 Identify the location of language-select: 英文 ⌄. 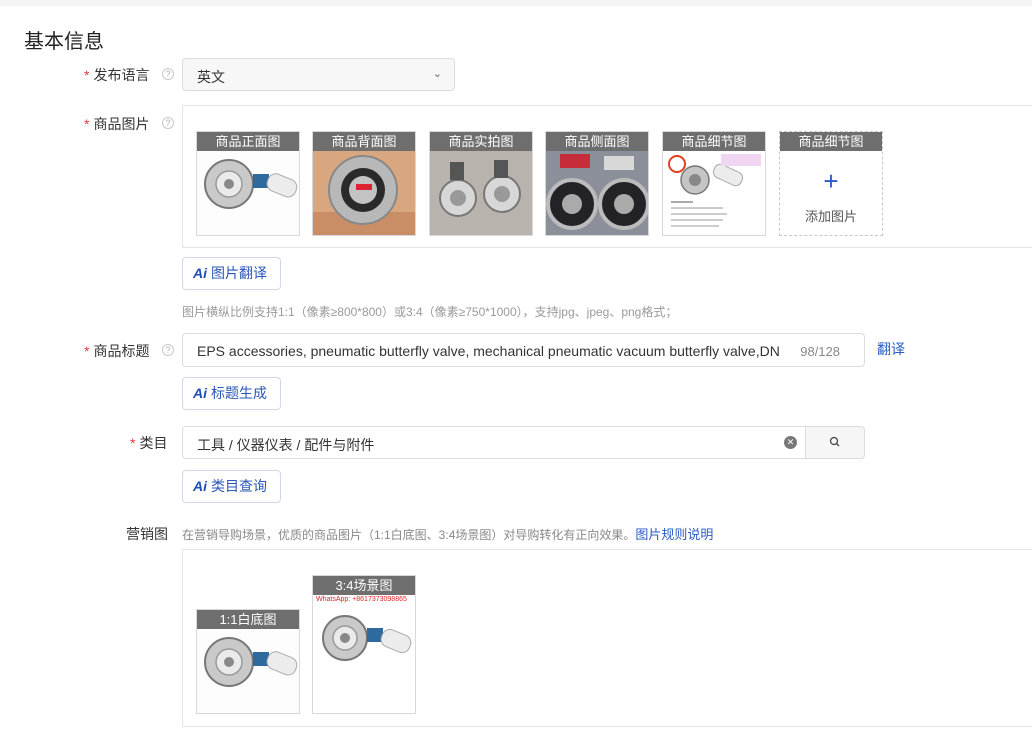
(318, 74).